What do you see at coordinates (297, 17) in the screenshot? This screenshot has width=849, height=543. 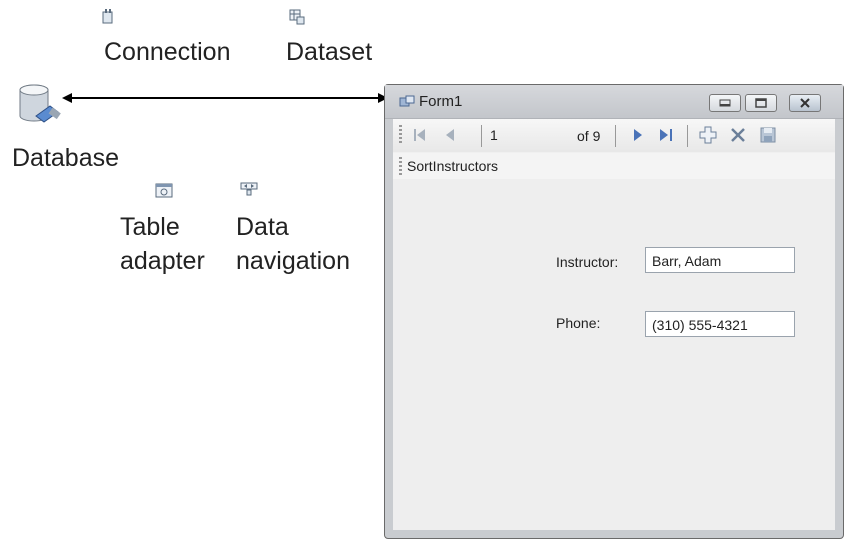 I see `dataset-icon` at bounding box center [297, 17].